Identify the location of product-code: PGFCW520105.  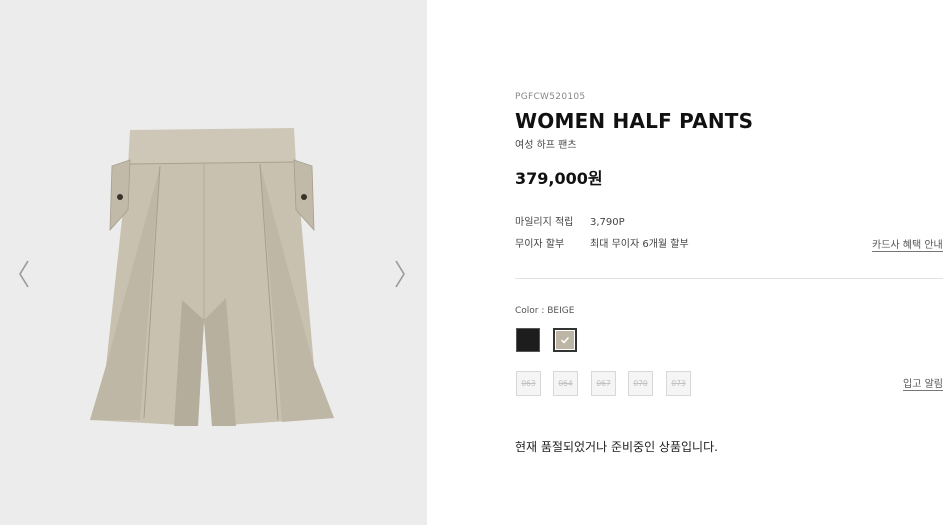
(550, 97).